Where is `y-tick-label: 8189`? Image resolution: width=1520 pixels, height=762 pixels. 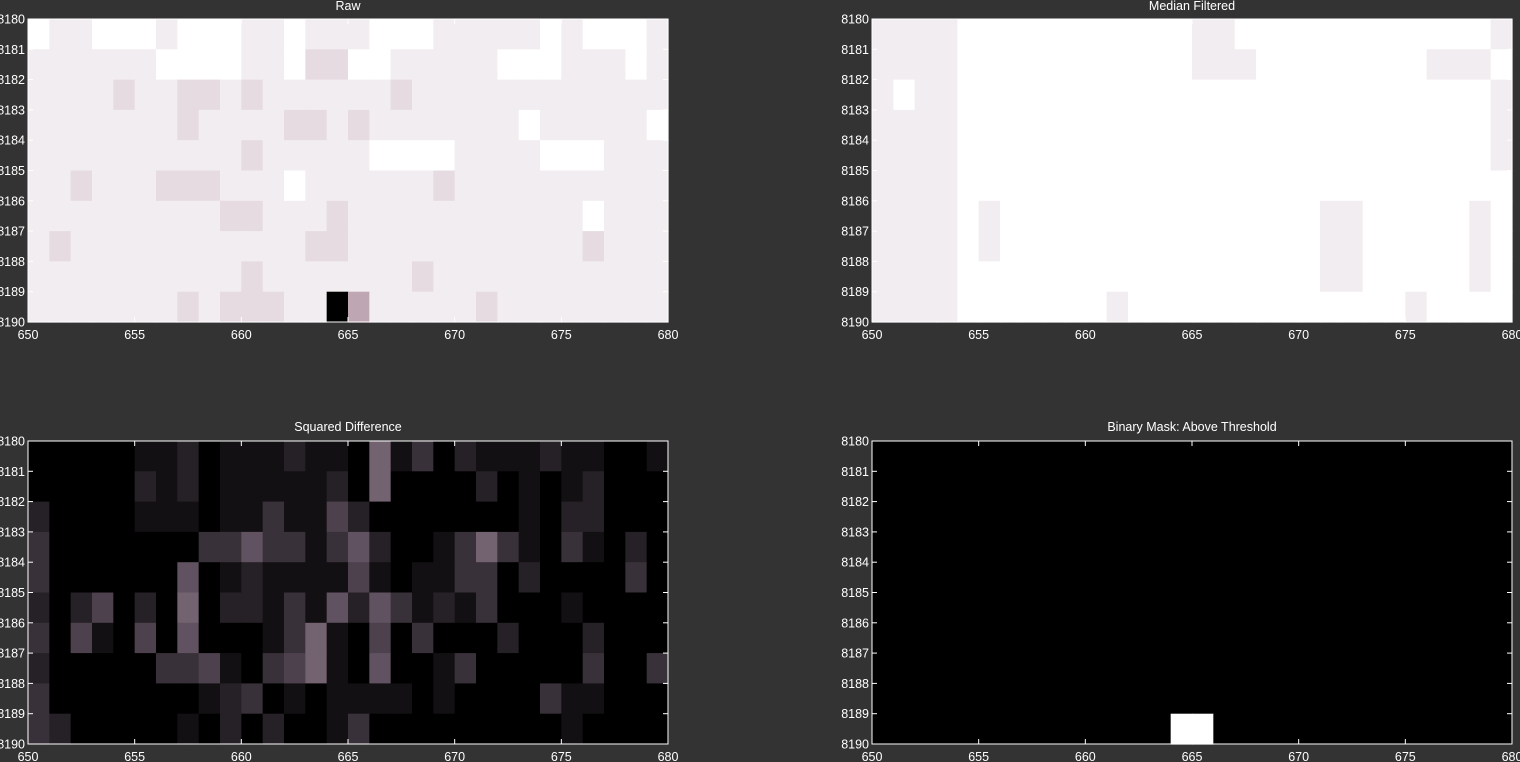 y-tick-label: 8189 is located at coordinates (12, 292).